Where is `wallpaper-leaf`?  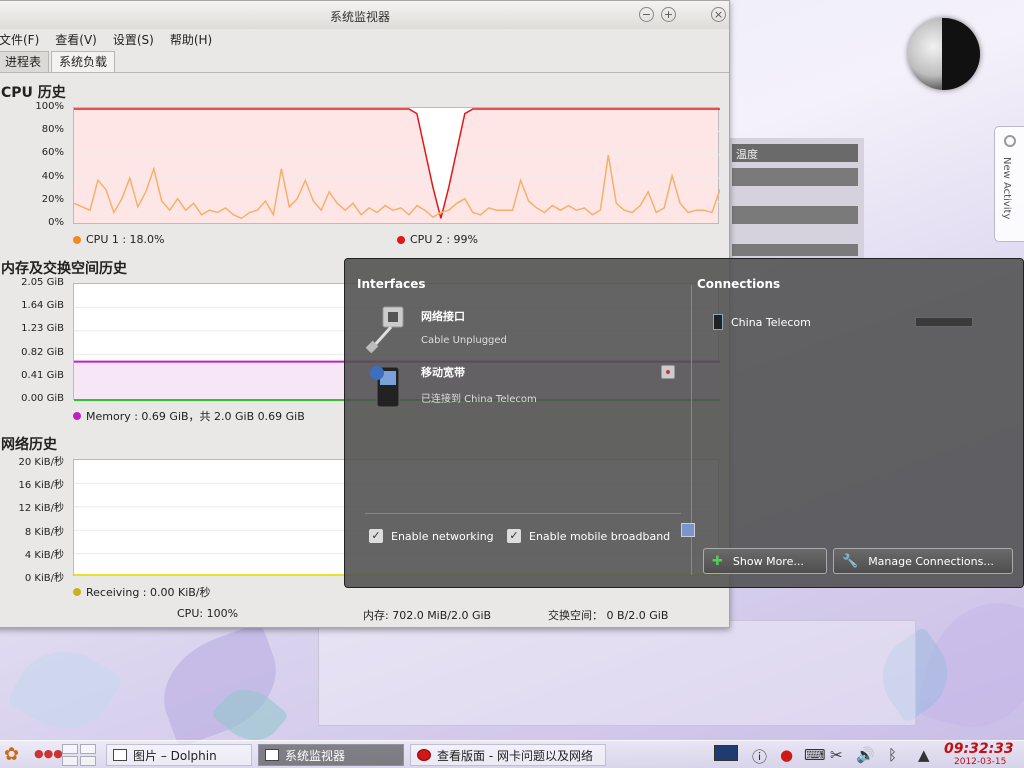
wallpaper-leaf is located at coordinates (65, 690).